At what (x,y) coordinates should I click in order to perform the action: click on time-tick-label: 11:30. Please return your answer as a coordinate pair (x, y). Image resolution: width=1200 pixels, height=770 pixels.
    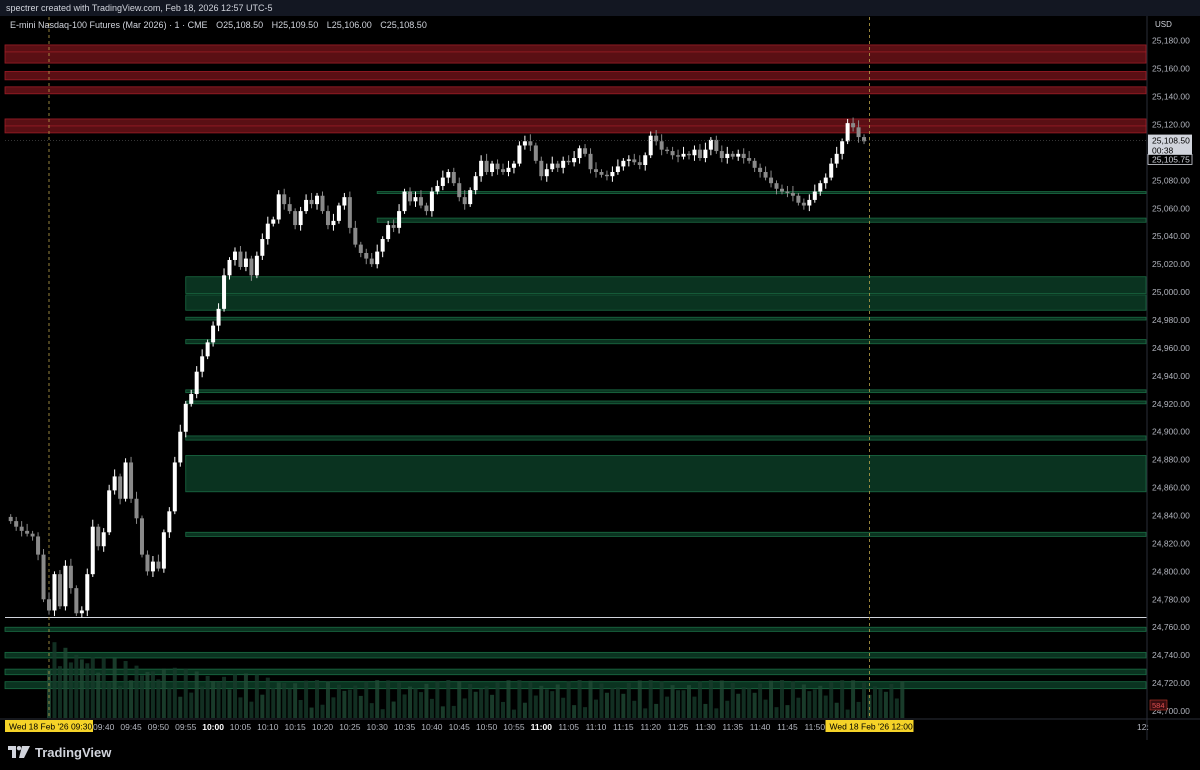
    Looking at the image, I should click on (705, 727).